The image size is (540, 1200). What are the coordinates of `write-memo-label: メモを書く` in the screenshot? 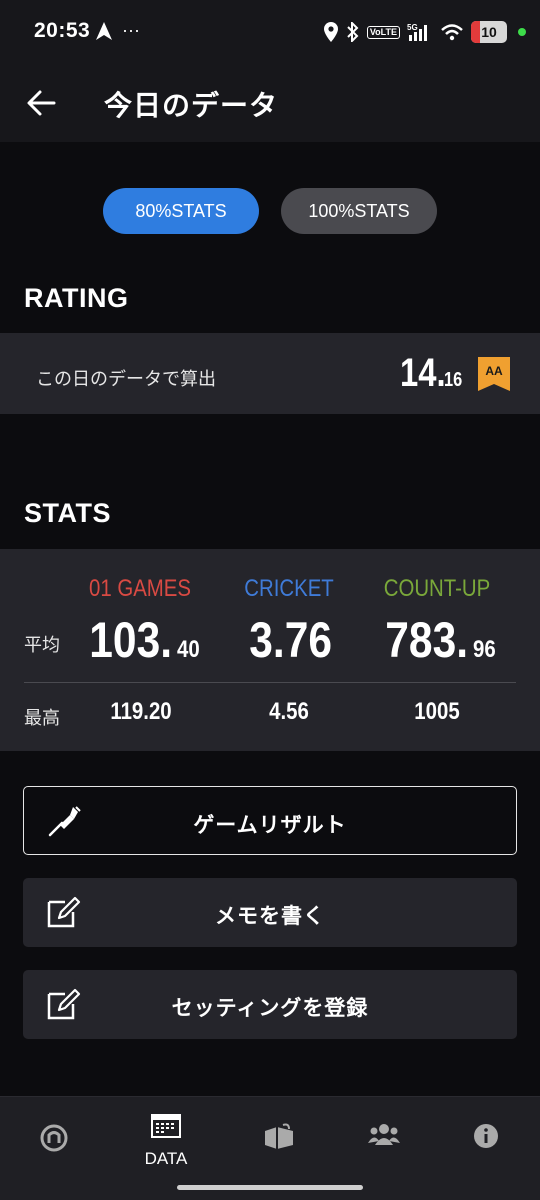 It's located at (270, 916).